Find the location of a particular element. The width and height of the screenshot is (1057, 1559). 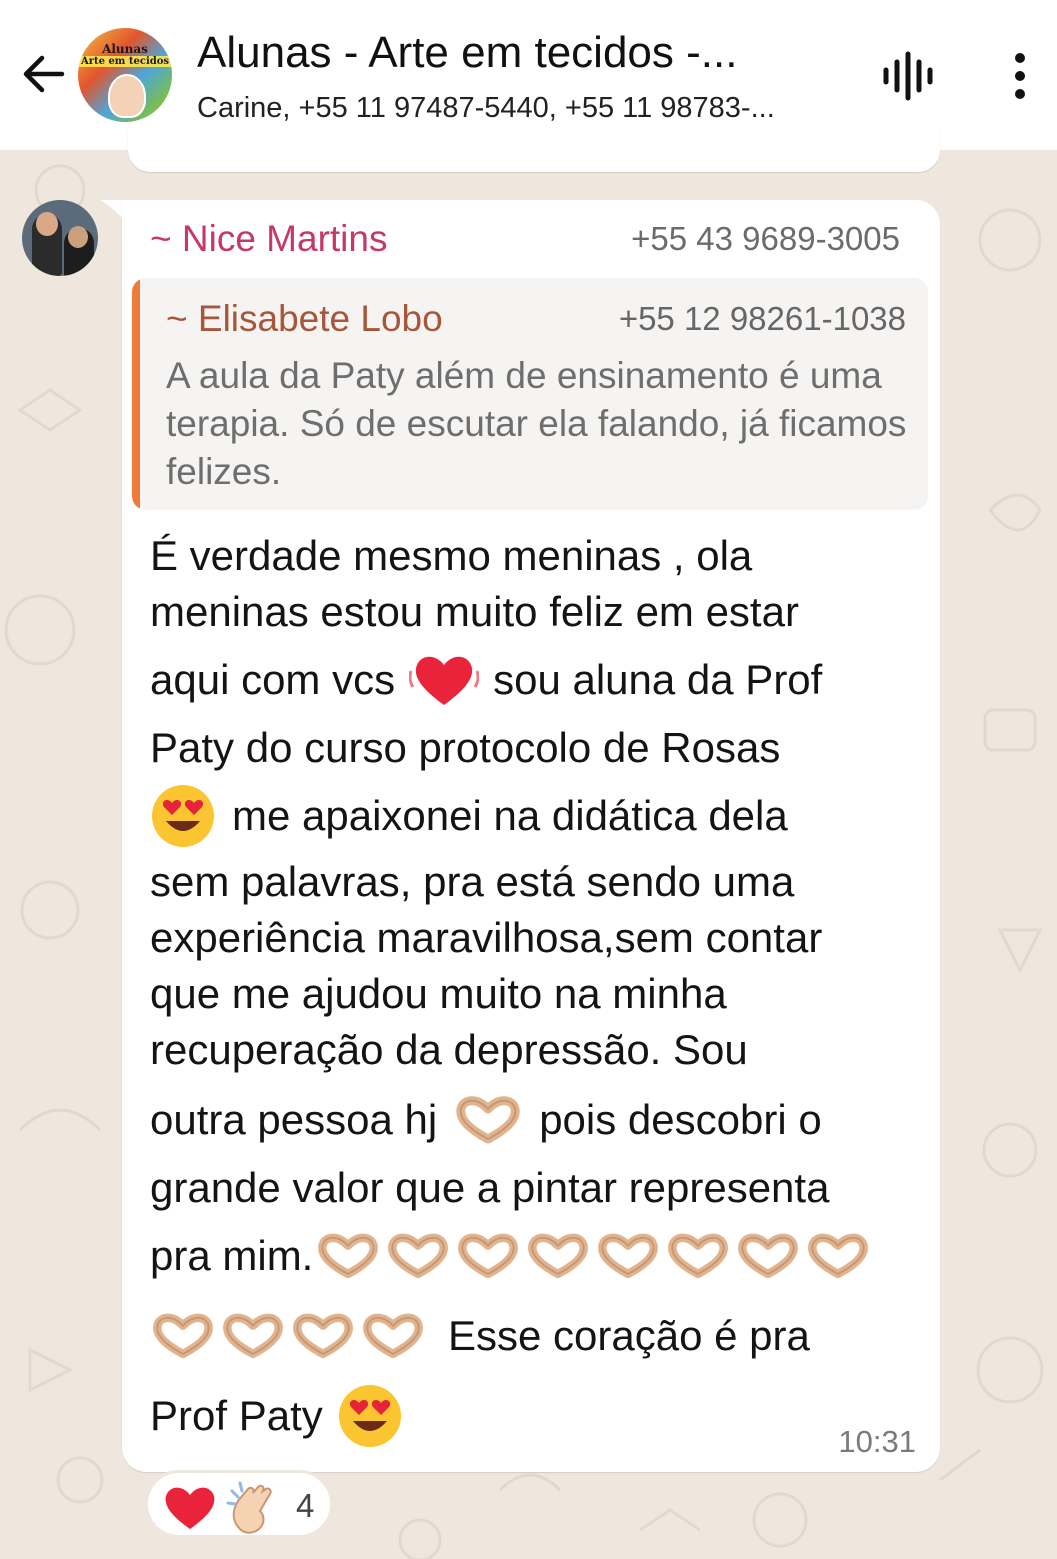

message-line: experiência maravilhosa,sem contar is located at coordinates (486, 937).